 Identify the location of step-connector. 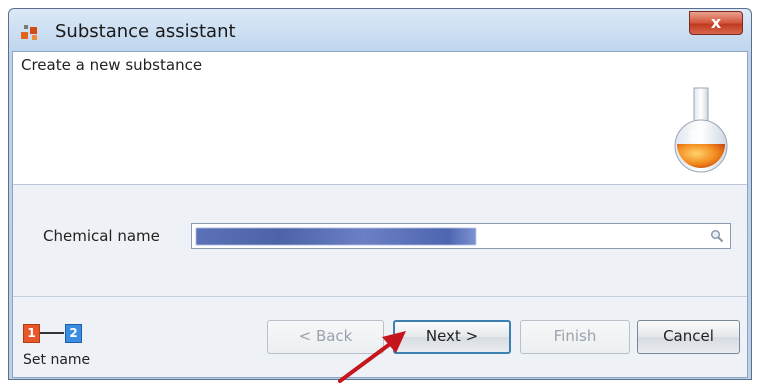
(52, 333).